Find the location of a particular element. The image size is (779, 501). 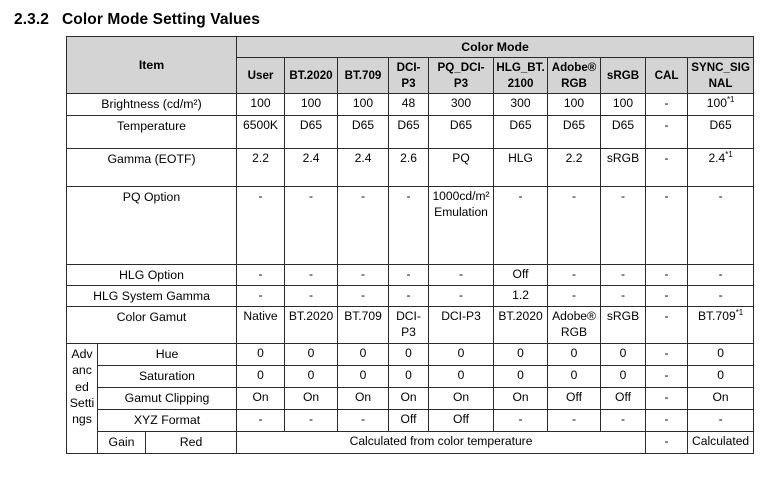

cell-value: Native is located at coordinates (261, 325).